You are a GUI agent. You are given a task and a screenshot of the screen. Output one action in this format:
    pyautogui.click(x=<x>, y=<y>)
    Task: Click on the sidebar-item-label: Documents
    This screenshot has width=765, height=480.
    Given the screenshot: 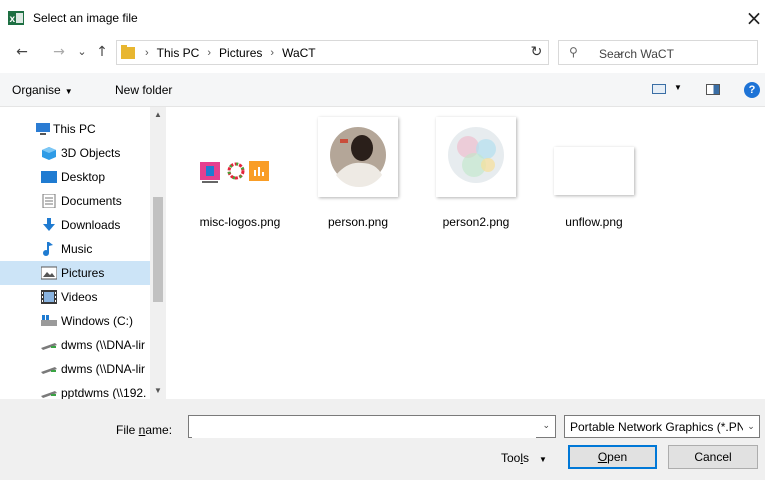 What is the action you would take?
    pyautogui.click(x=91, y=201)
    